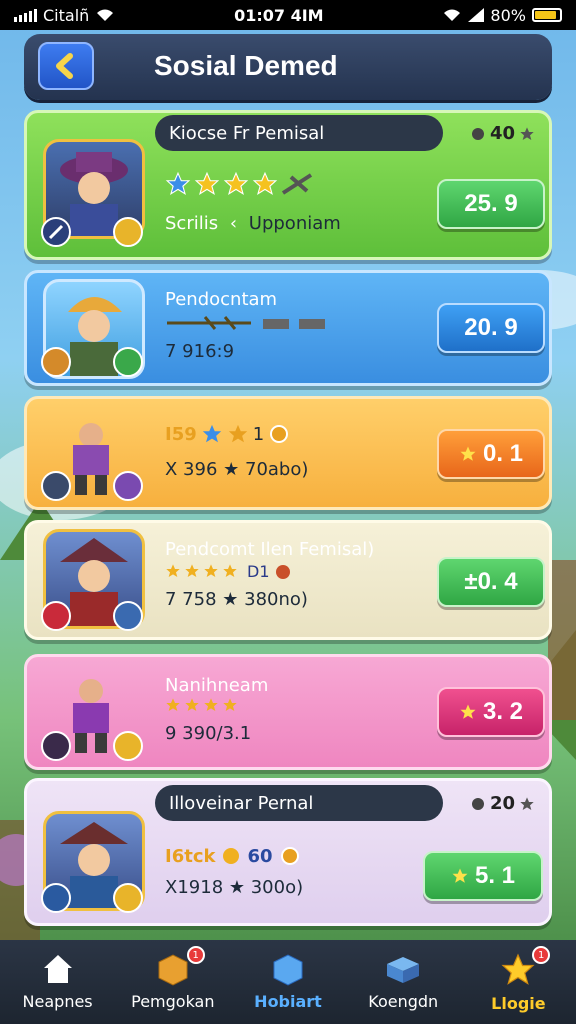 The image size is (576, 1024). What do you see at coordinates (288, 970) in the screenshot?
I see `cube-icon` at bounding box center [288, 970].